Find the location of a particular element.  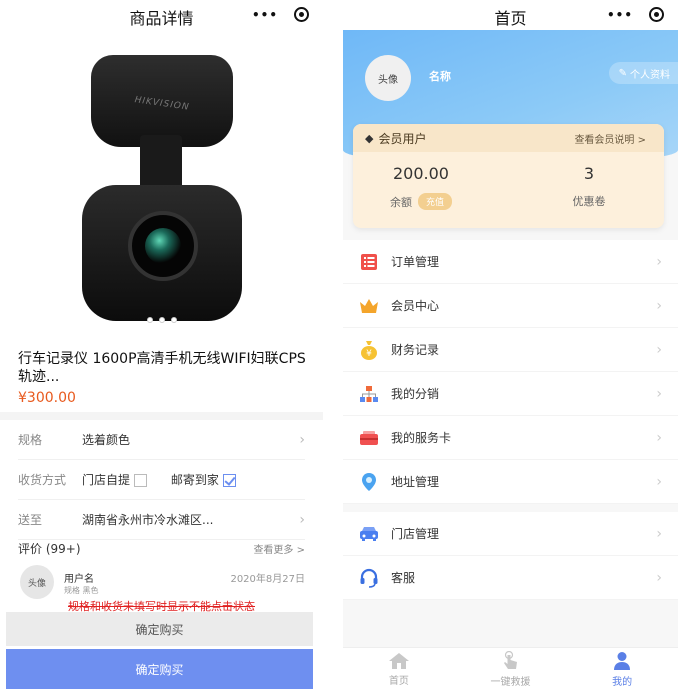

buy-button: 确定购买 is located at coordinates (159, 669).